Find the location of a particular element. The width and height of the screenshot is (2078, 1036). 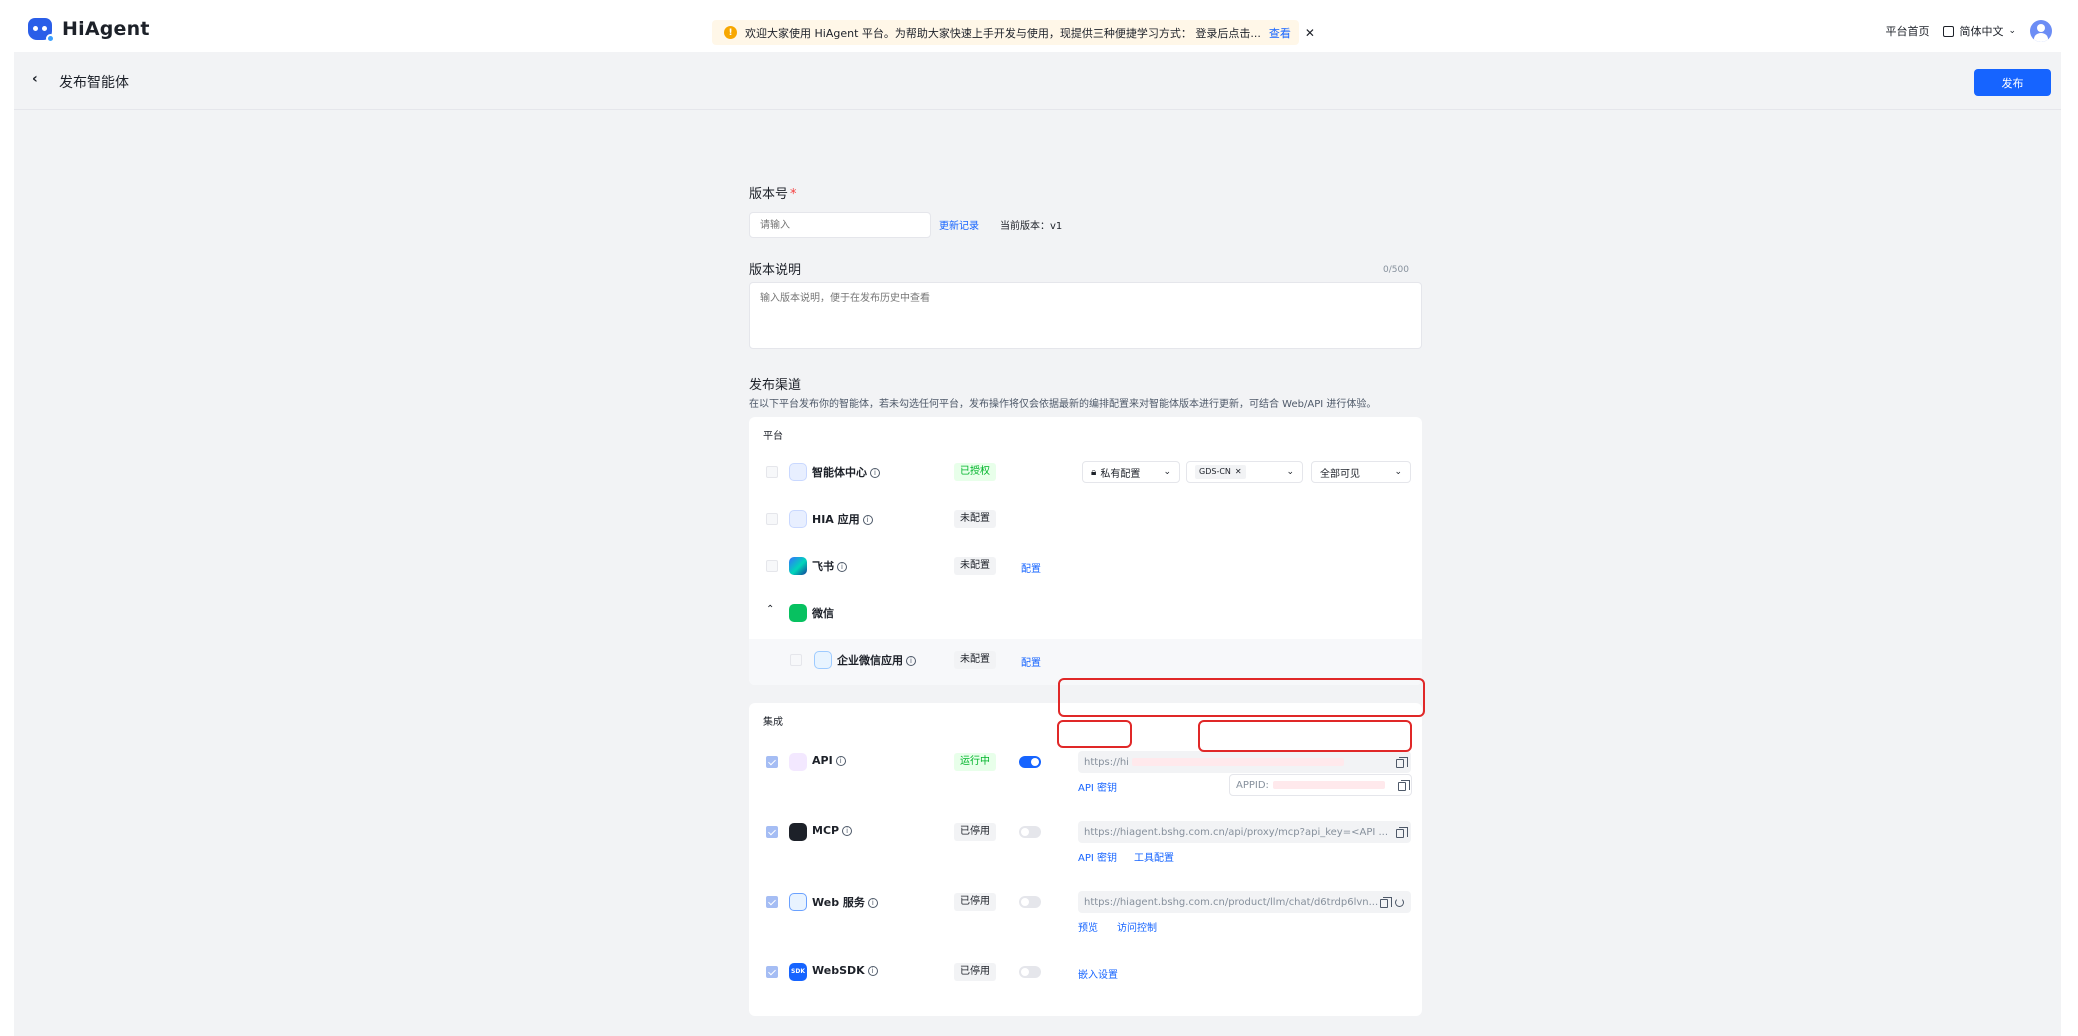

platform-card: 平台 智能体中心i 已授权 🔒︎ 私有配置 ⌄ GDS-CN✕ ⌄ 全部可见 is located at coordinates (1085, 551).